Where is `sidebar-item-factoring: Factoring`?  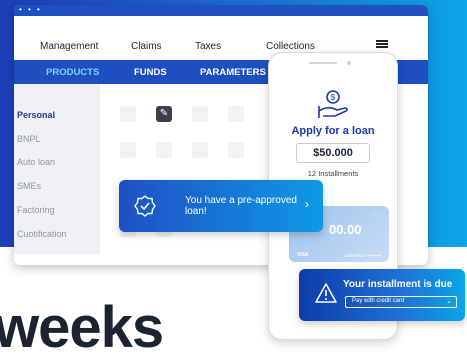 sidebar-item-factoring: Factoring is located at coordinates (36, 210).